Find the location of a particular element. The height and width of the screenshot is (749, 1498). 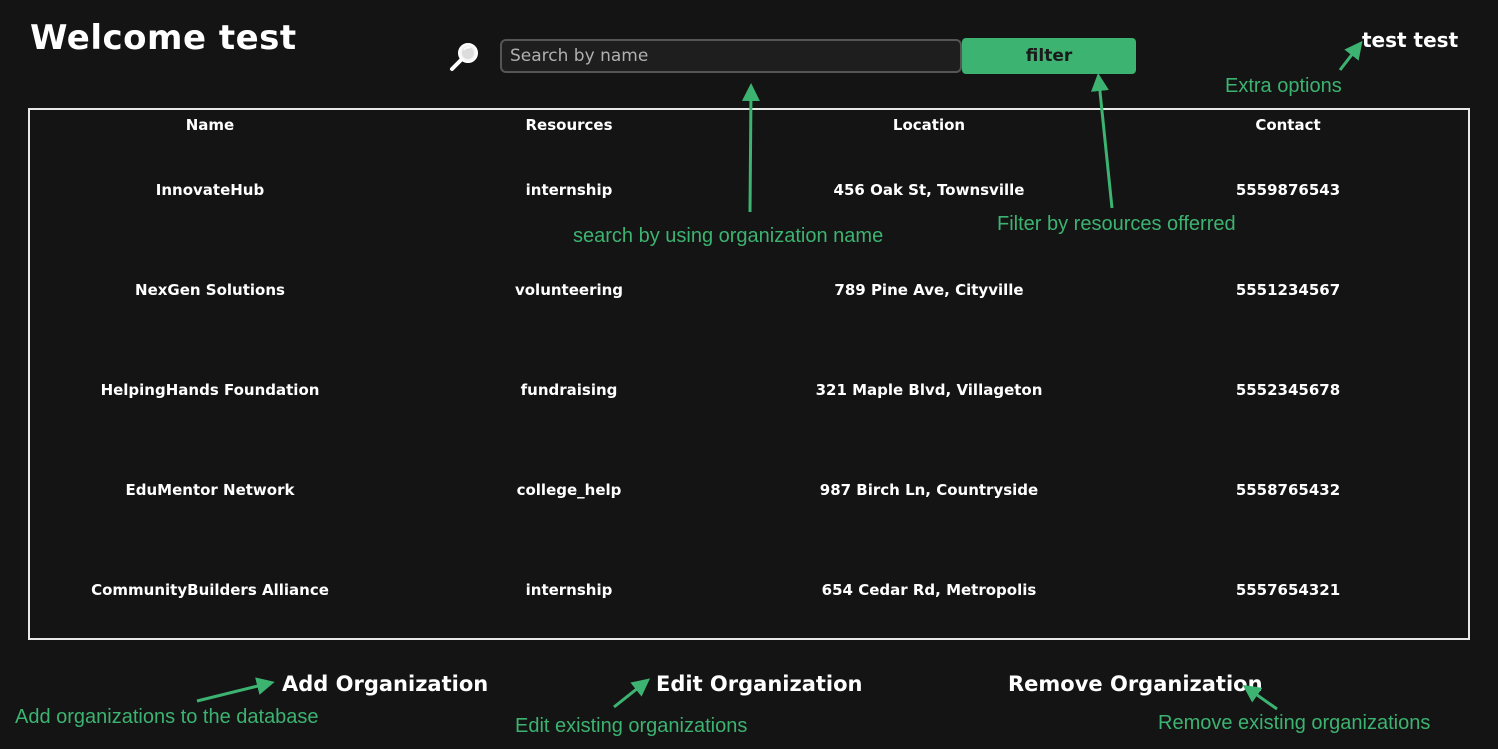

cell-resources: volunteering is located at coordinates (569, 290).